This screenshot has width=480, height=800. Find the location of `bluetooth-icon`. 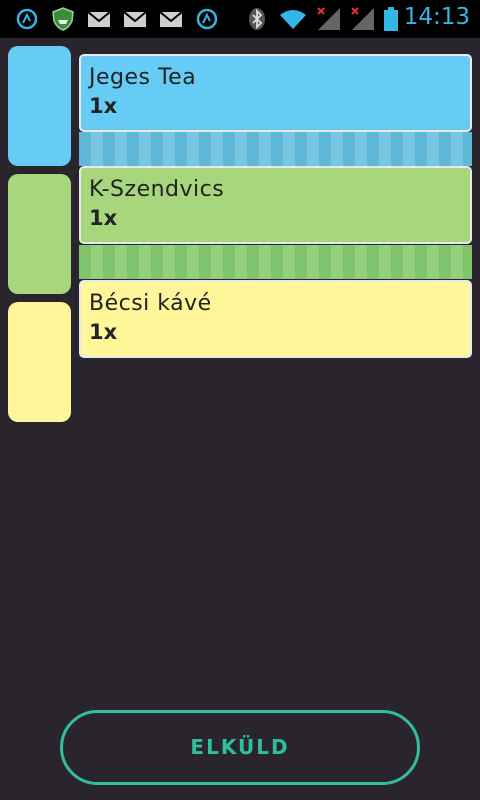

bluetooth-icon is located at coordinates (257, 19).